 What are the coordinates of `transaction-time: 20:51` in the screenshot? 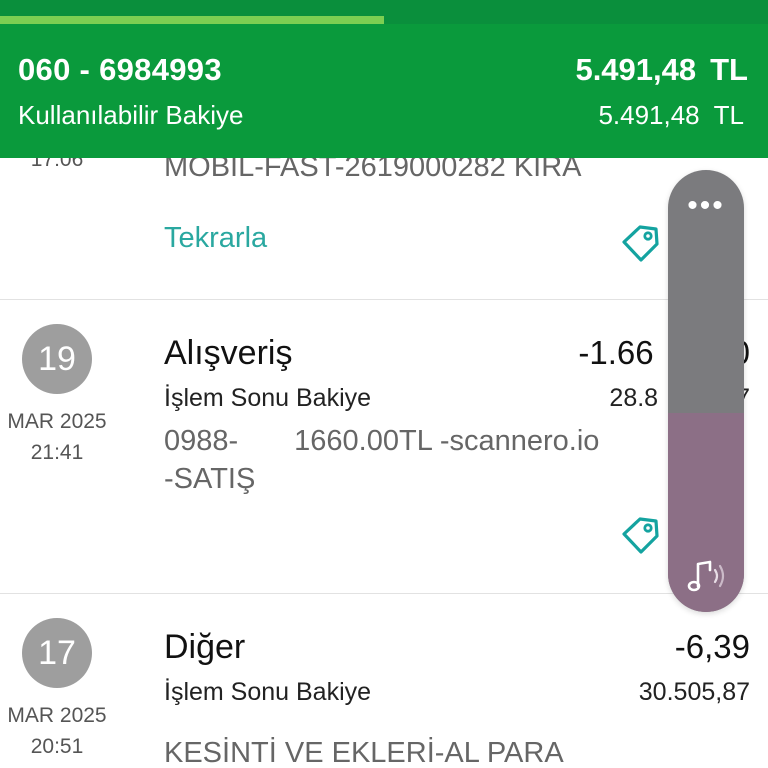 It's located at (57, 746).